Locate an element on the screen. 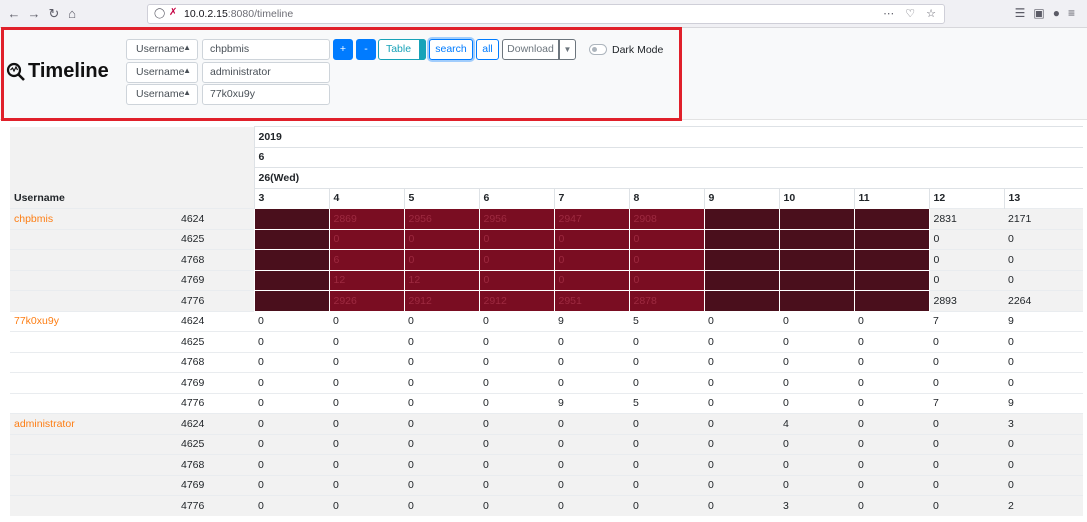 The image size is (1087, 522). hour-column-header: 11 is located at coordinates (891, 198).